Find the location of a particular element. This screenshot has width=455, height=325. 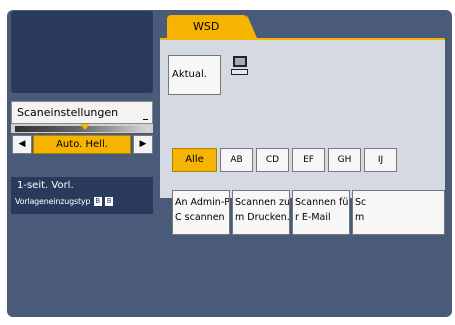

destination-line2: m Drucken. is located at coordinates (262, 217).